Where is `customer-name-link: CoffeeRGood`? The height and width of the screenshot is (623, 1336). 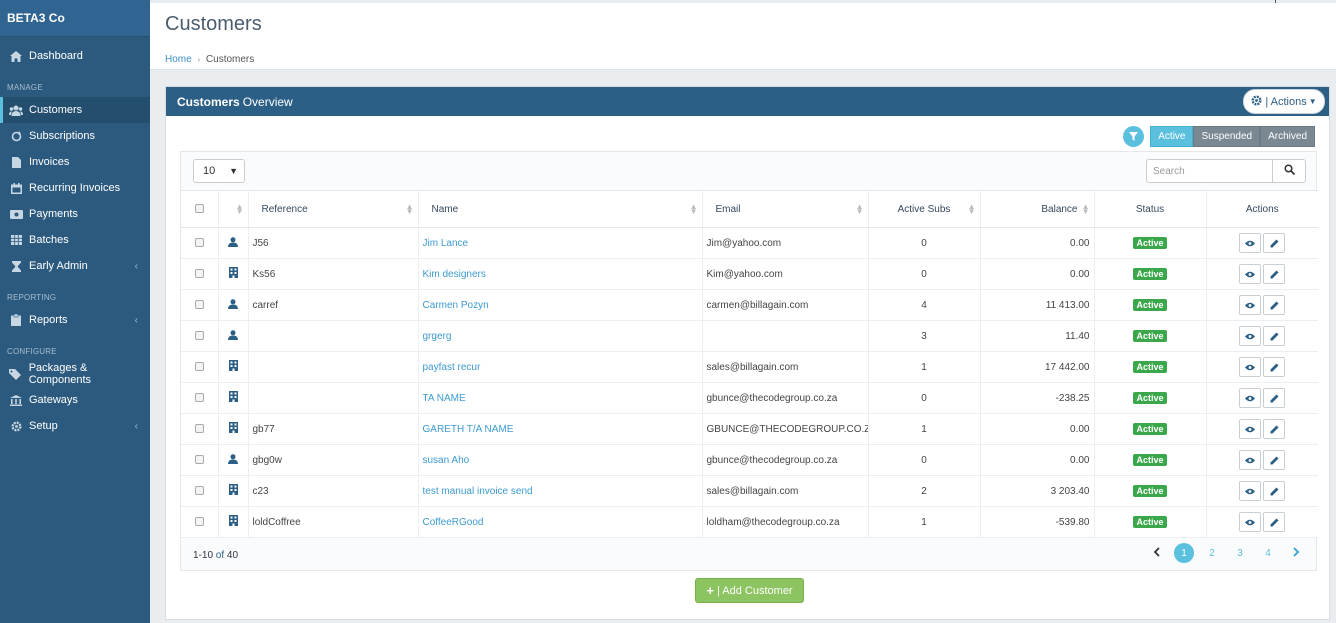 customer-name-link: CoffeeRGood is located at coordinates (453, 522).